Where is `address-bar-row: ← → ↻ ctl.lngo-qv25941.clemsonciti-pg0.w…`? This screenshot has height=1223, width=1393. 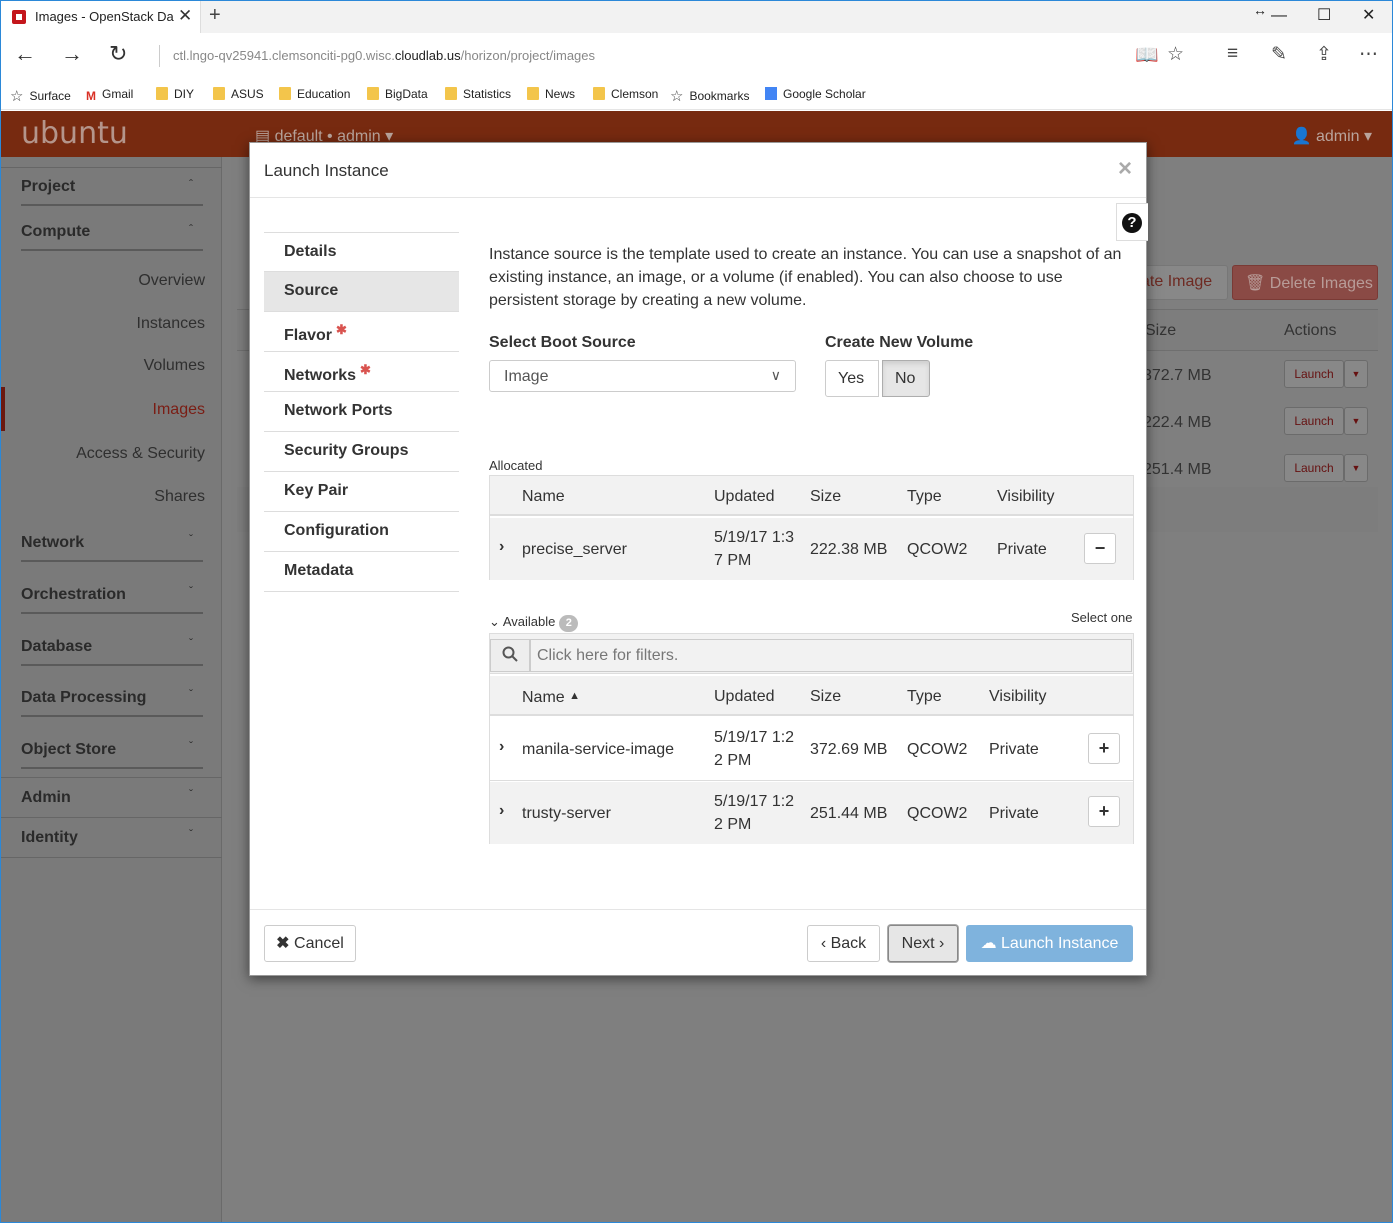 address-bar-row: ← → ↻ ctl.lngo-qv25941.clemsonciti-pg0.w… is located at coordinates (696, 56).